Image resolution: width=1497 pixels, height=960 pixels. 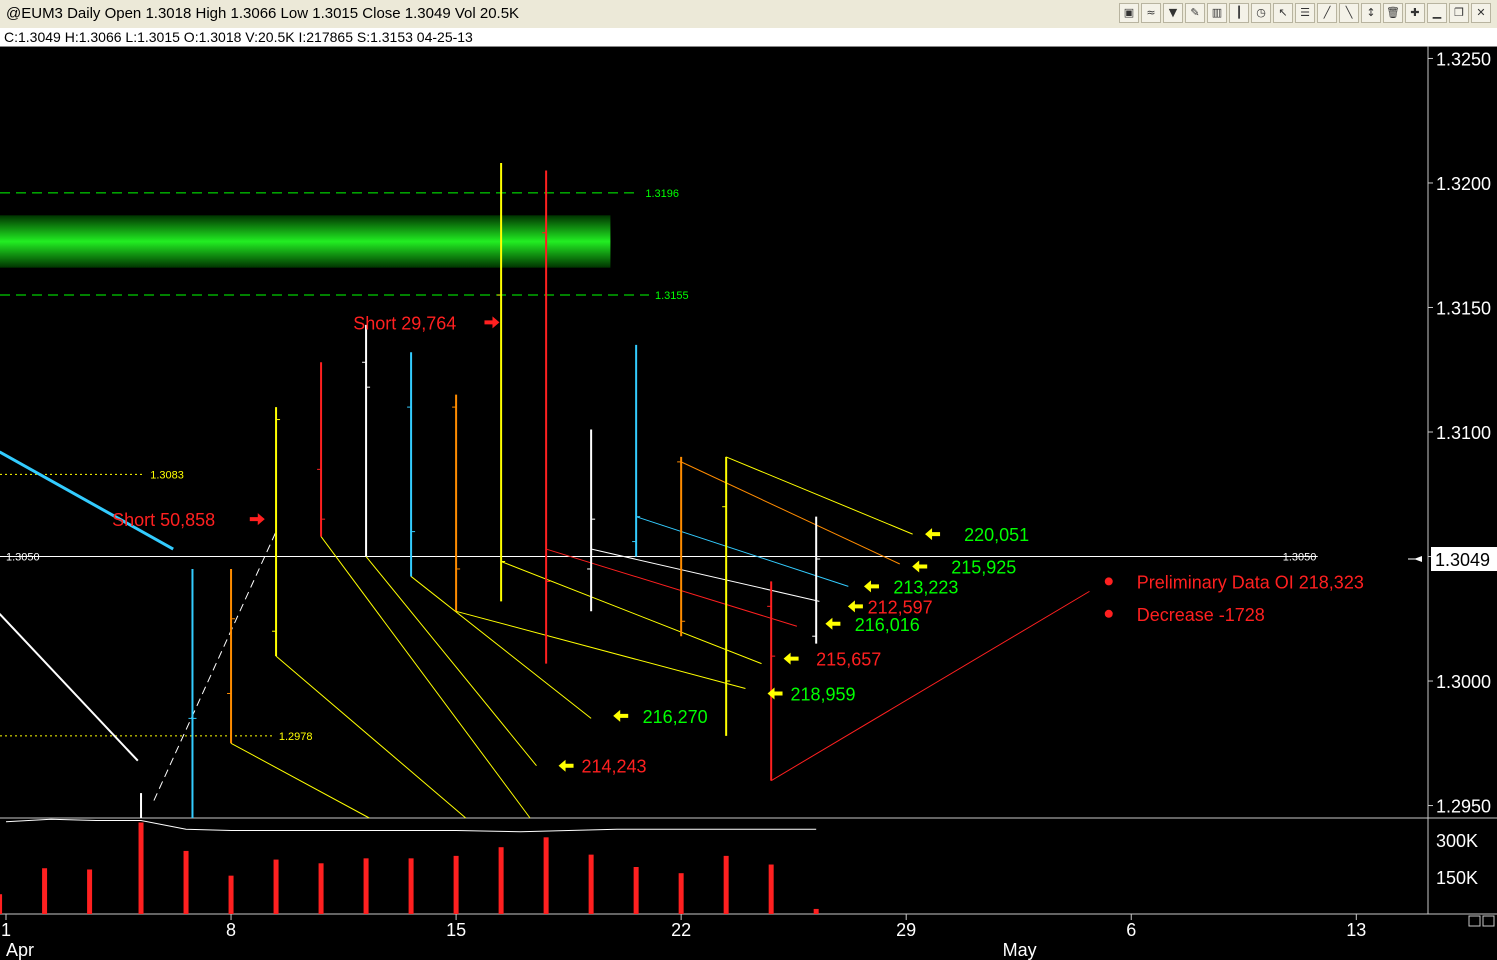 What do you see at coordinates (1239, 13) in the screenshot?
I see `candle-icon: ┃` at bounding box center [1239, 13].